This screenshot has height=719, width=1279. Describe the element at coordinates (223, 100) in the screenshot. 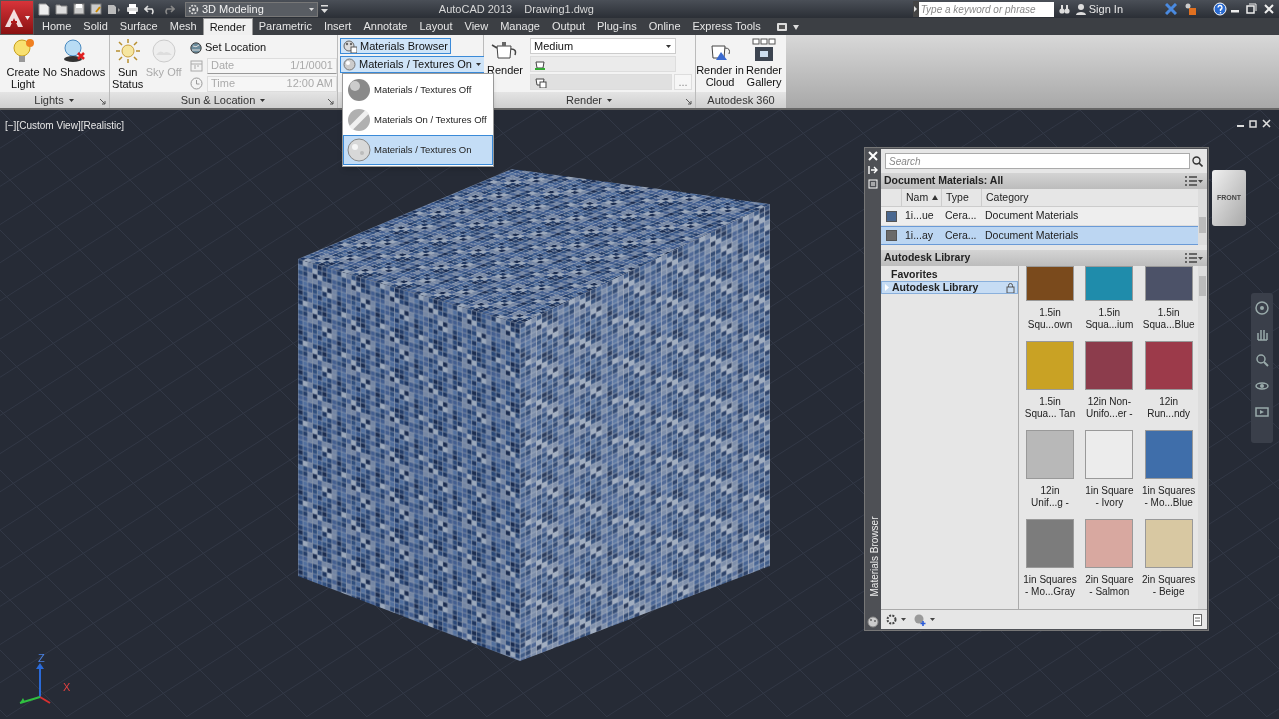

I see `panel-title-bar: Sun & Location` at that location.